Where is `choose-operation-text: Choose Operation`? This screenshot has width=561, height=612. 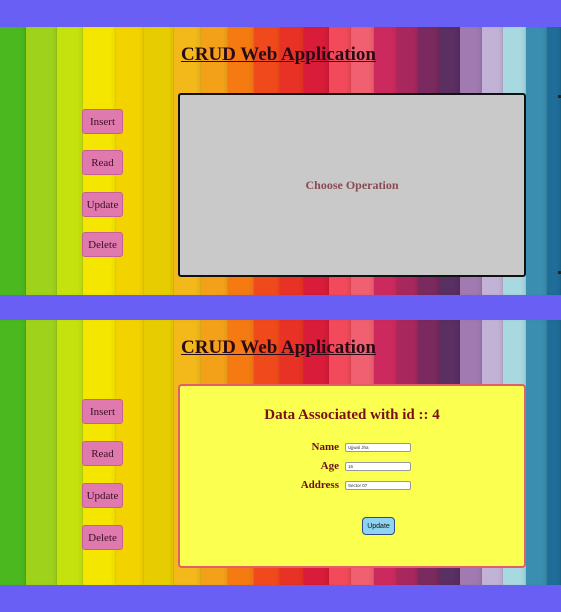
choose-operation-text: Choose Operation is located at coordinates (352, 184).